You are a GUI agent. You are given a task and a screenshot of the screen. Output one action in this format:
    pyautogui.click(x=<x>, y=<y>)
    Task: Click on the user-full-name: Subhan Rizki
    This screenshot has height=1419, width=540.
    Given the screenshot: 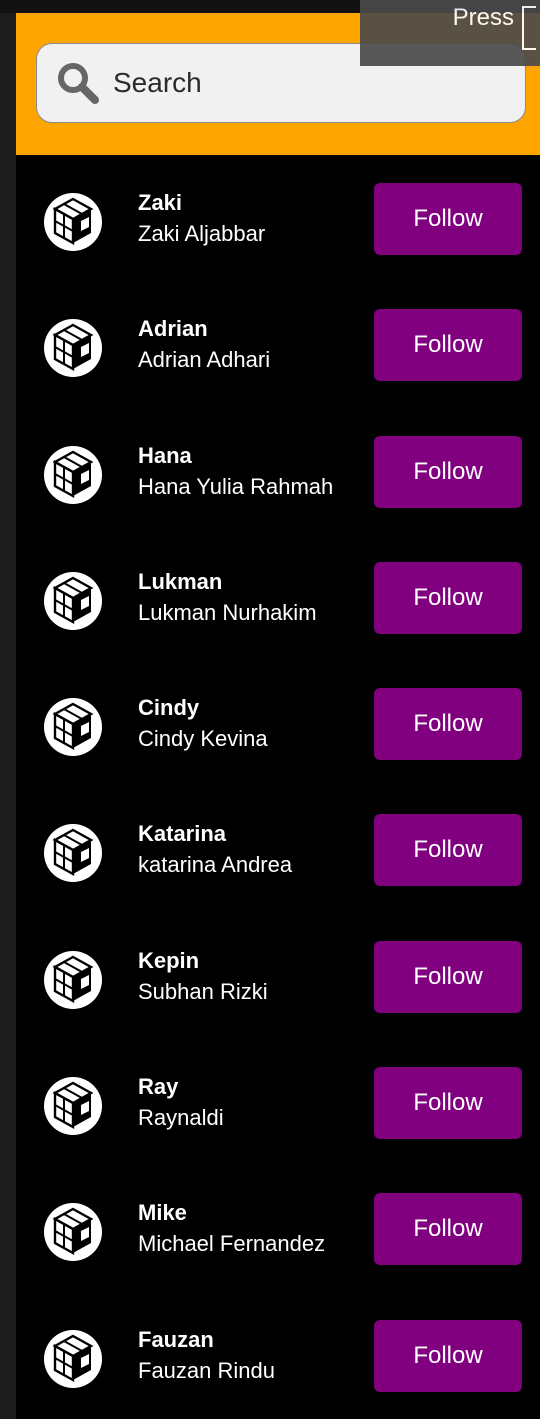 What is the action you would take?
    pyautogui.click(x=203, y=991)
    